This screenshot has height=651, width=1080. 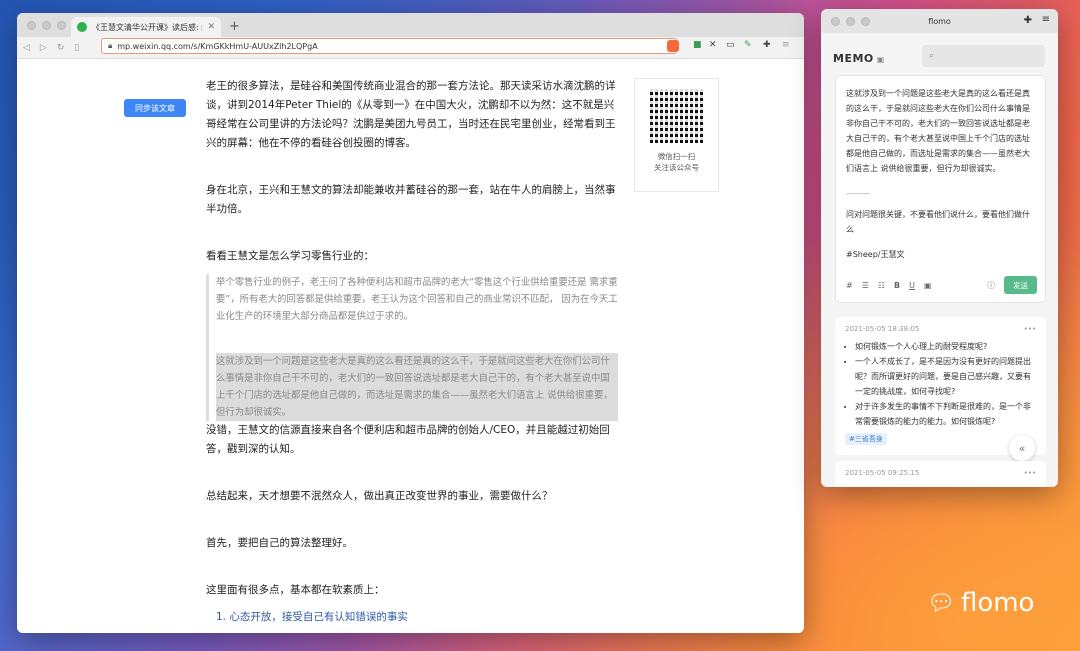 I want to click on editor-tag: #Sheep/王慧文, so click(x=875, y=254).